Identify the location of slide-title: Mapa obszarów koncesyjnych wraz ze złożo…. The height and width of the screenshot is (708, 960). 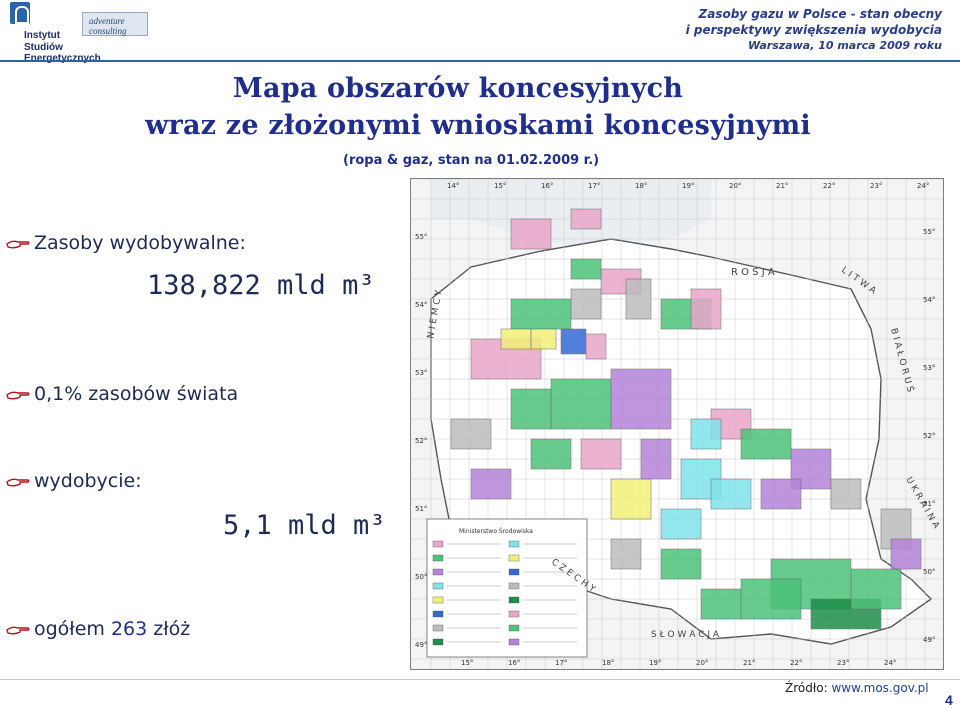
(480, 107).